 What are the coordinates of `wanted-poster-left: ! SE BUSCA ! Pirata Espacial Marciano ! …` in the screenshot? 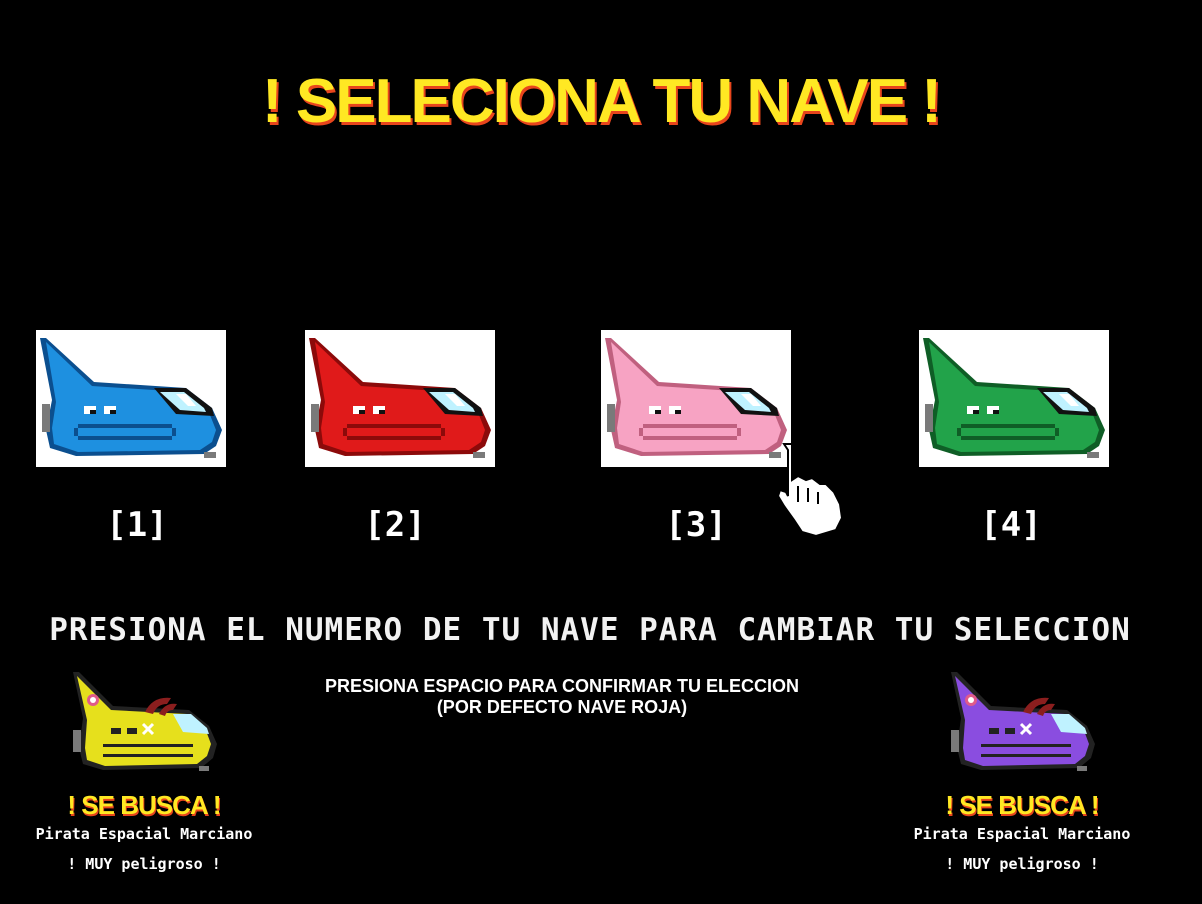 It's located at (144, 770).